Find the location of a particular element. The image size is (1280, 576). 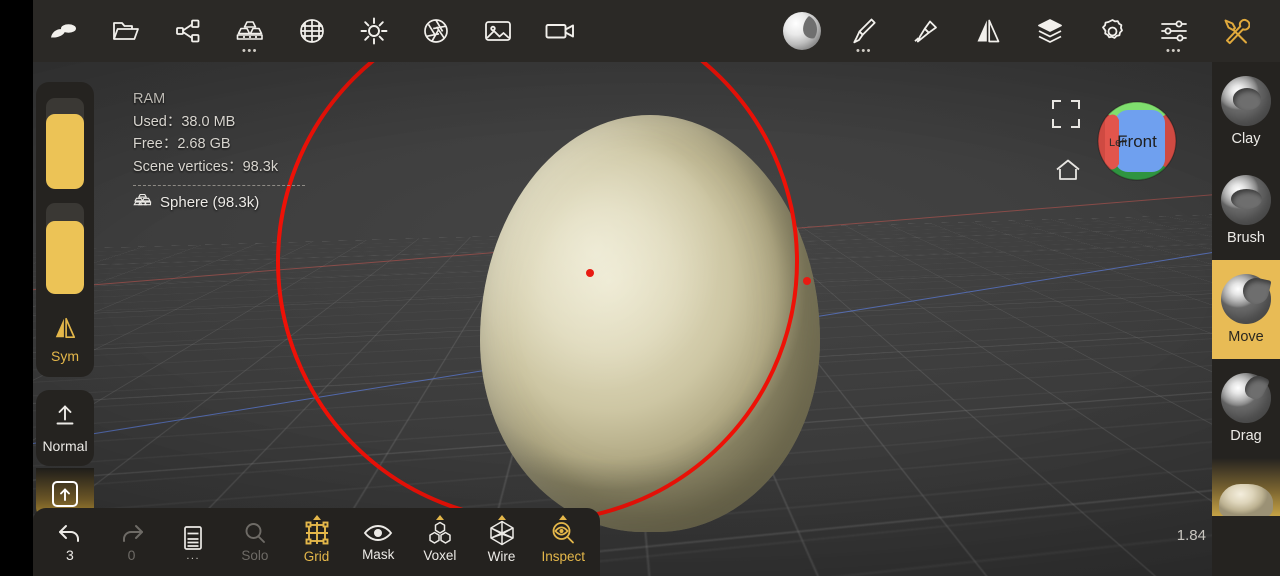

blocks-stack-icon: ••• is located at coordinates (250, 31).